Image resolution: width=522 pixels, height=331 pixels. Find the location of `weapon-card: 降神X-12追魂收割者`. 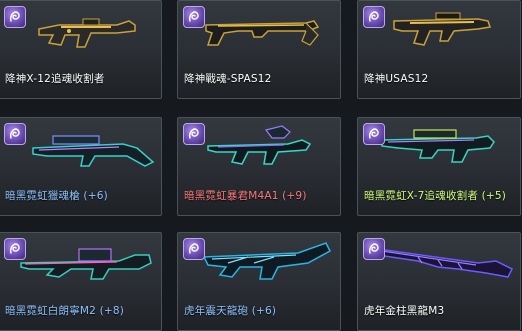

weapon-card: 降神X-12追魂收割者 is located at coordinates (81, 49).